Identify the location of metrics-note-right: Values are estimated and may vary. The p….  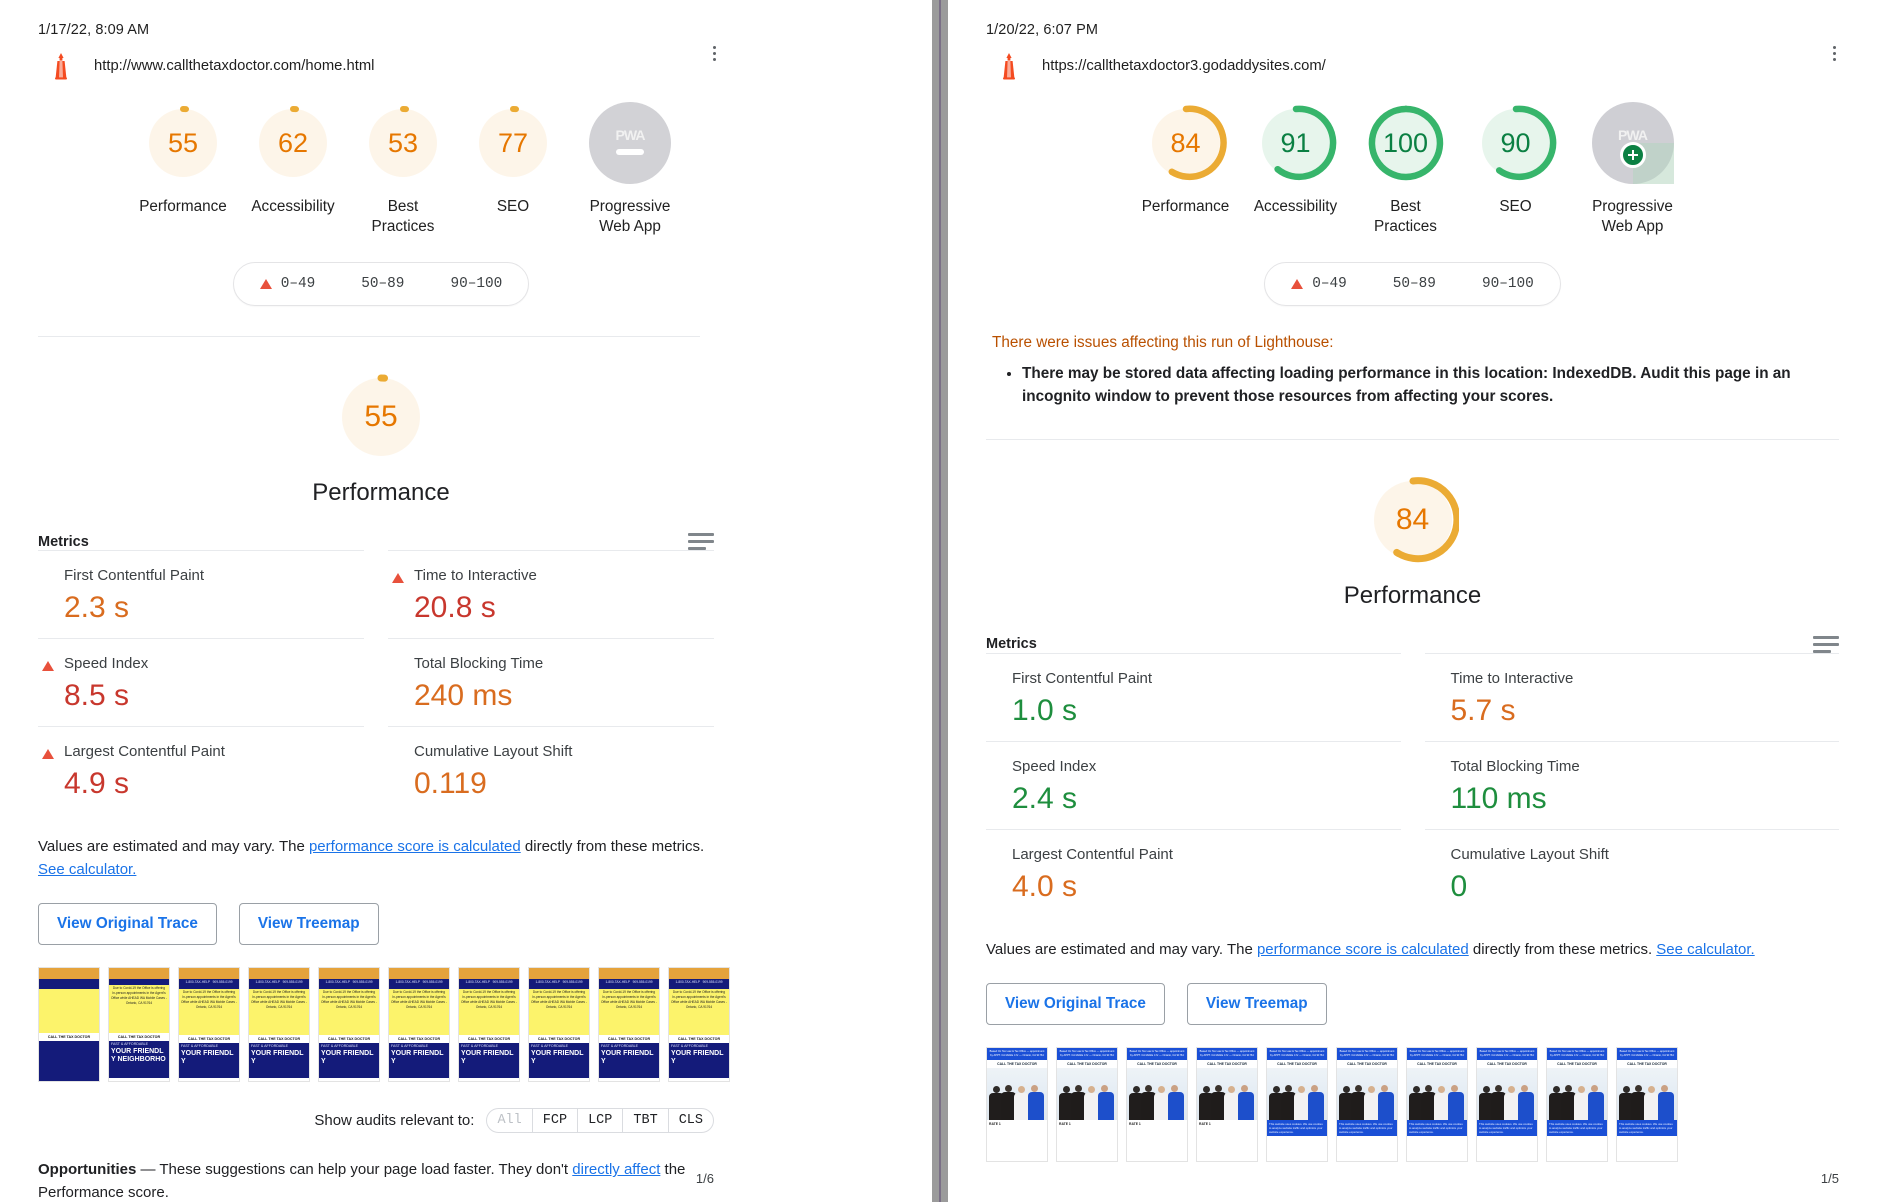
(1412, 950).